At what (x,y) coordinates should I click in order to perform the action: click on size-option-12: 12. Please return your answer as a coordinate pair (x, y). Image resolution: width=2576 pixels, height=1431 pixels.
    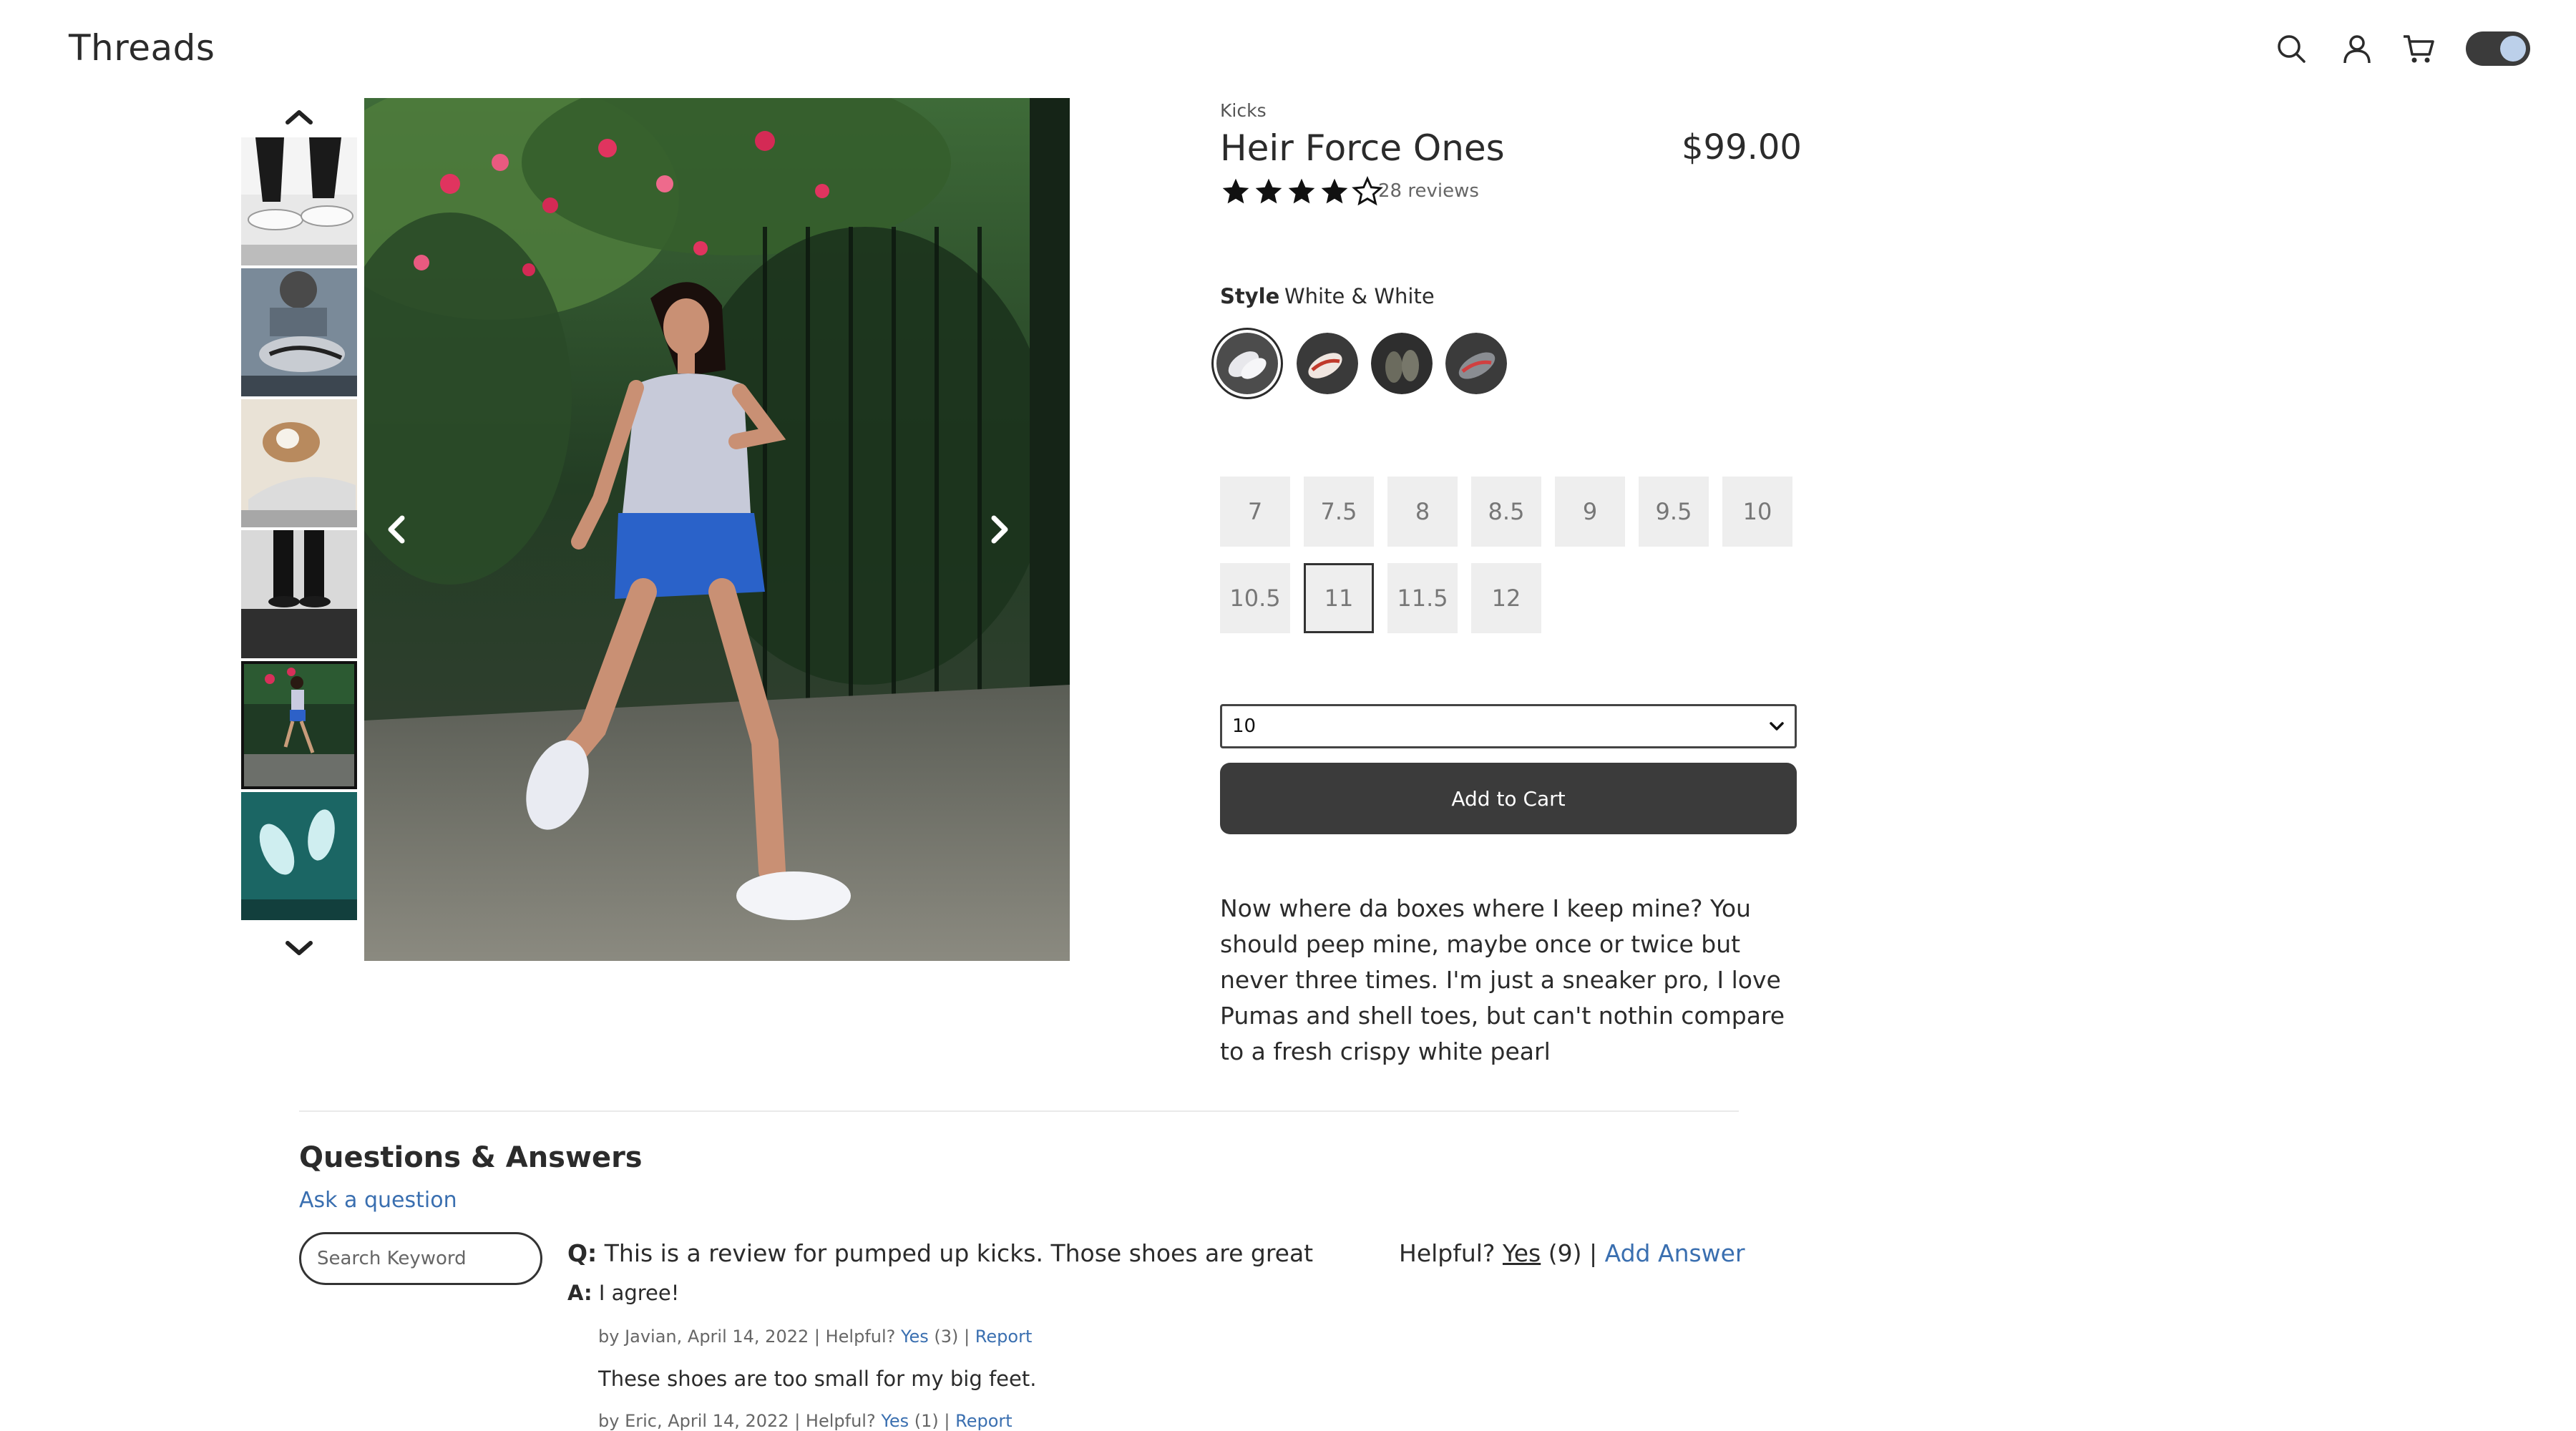
    Looking at the image, I should click on (1506, 598).